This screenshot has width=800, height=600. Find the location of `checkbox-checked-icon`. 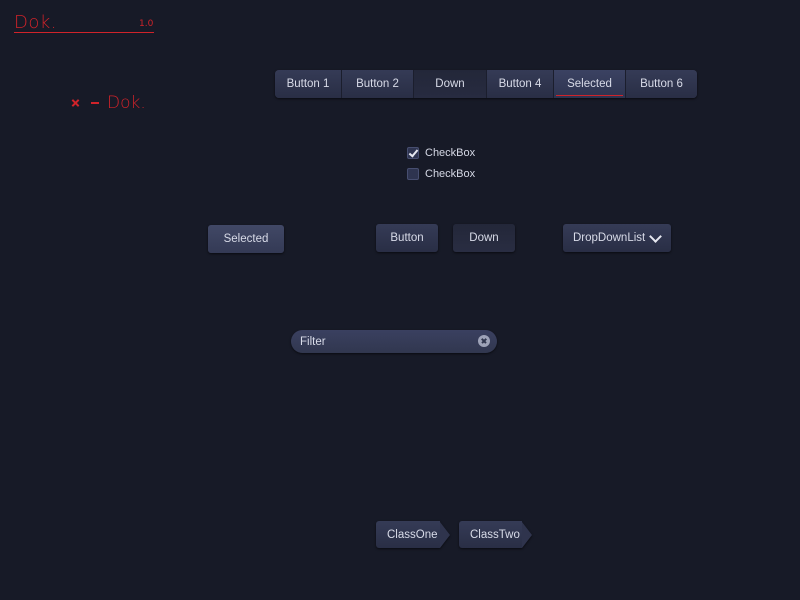

checkbox-checked-icon is located at coordinates (413, 153).